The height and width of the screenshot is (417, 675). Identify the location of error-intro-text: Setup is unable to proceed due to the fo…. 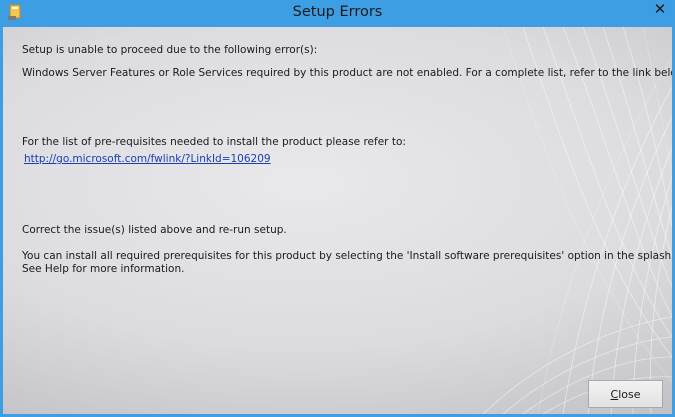
(170, 50).